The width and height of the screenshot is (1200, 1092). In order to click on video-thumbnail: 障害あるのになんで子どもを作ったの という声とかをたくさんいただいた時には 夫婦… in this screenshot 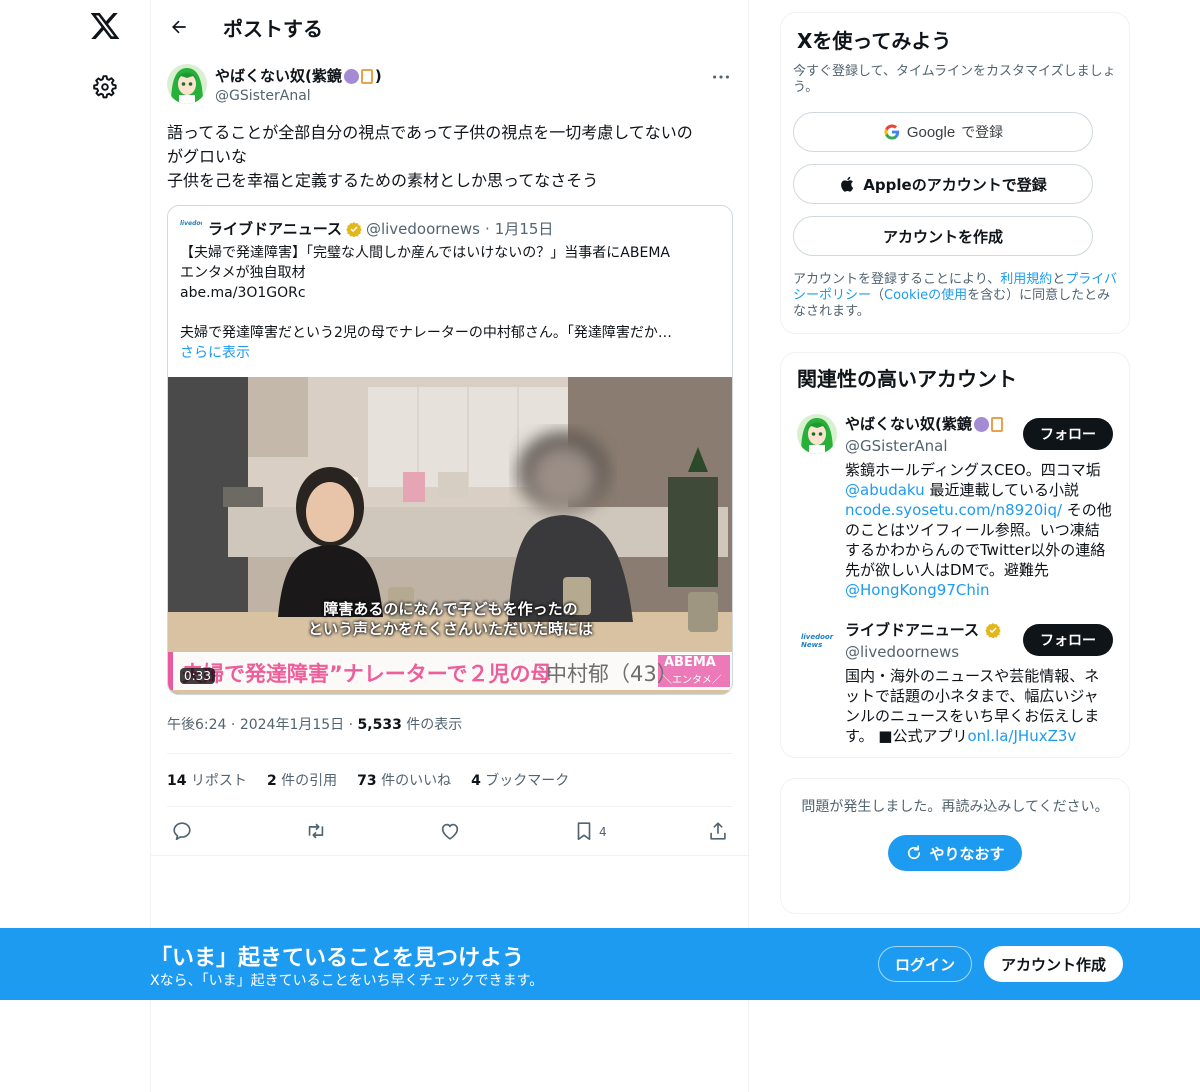, I will do `click(450, 535)`.